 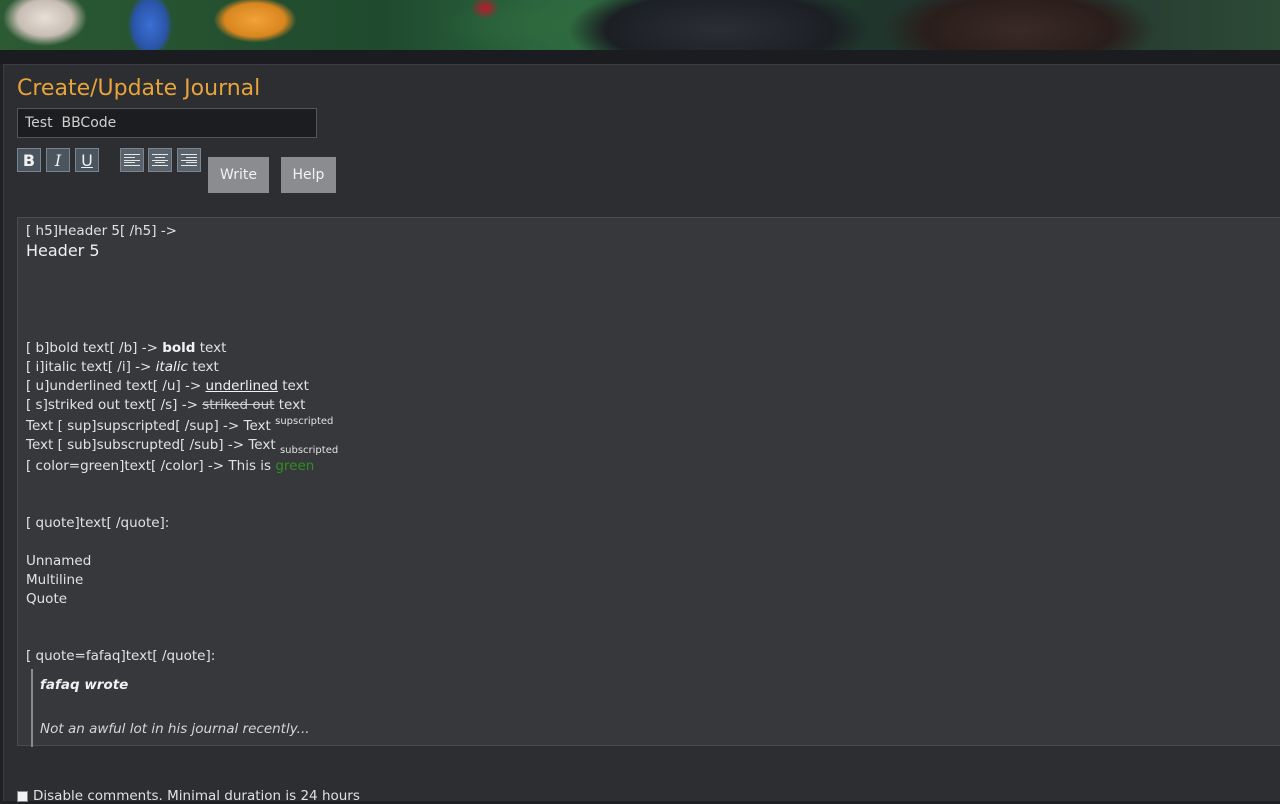 I want to click on align-center-icon, so click(x=160, y=160).